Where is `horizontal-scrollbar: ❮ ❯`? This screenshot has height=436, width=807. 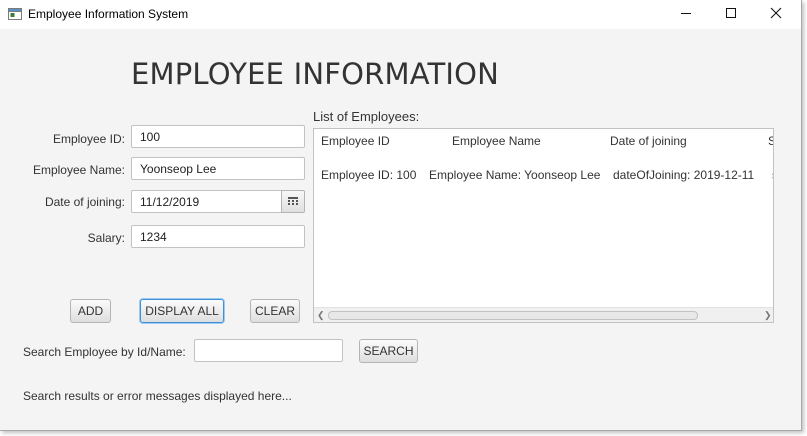 horizontal-scrollbar: ❮ ❯ is located at coordinates (543, 314).